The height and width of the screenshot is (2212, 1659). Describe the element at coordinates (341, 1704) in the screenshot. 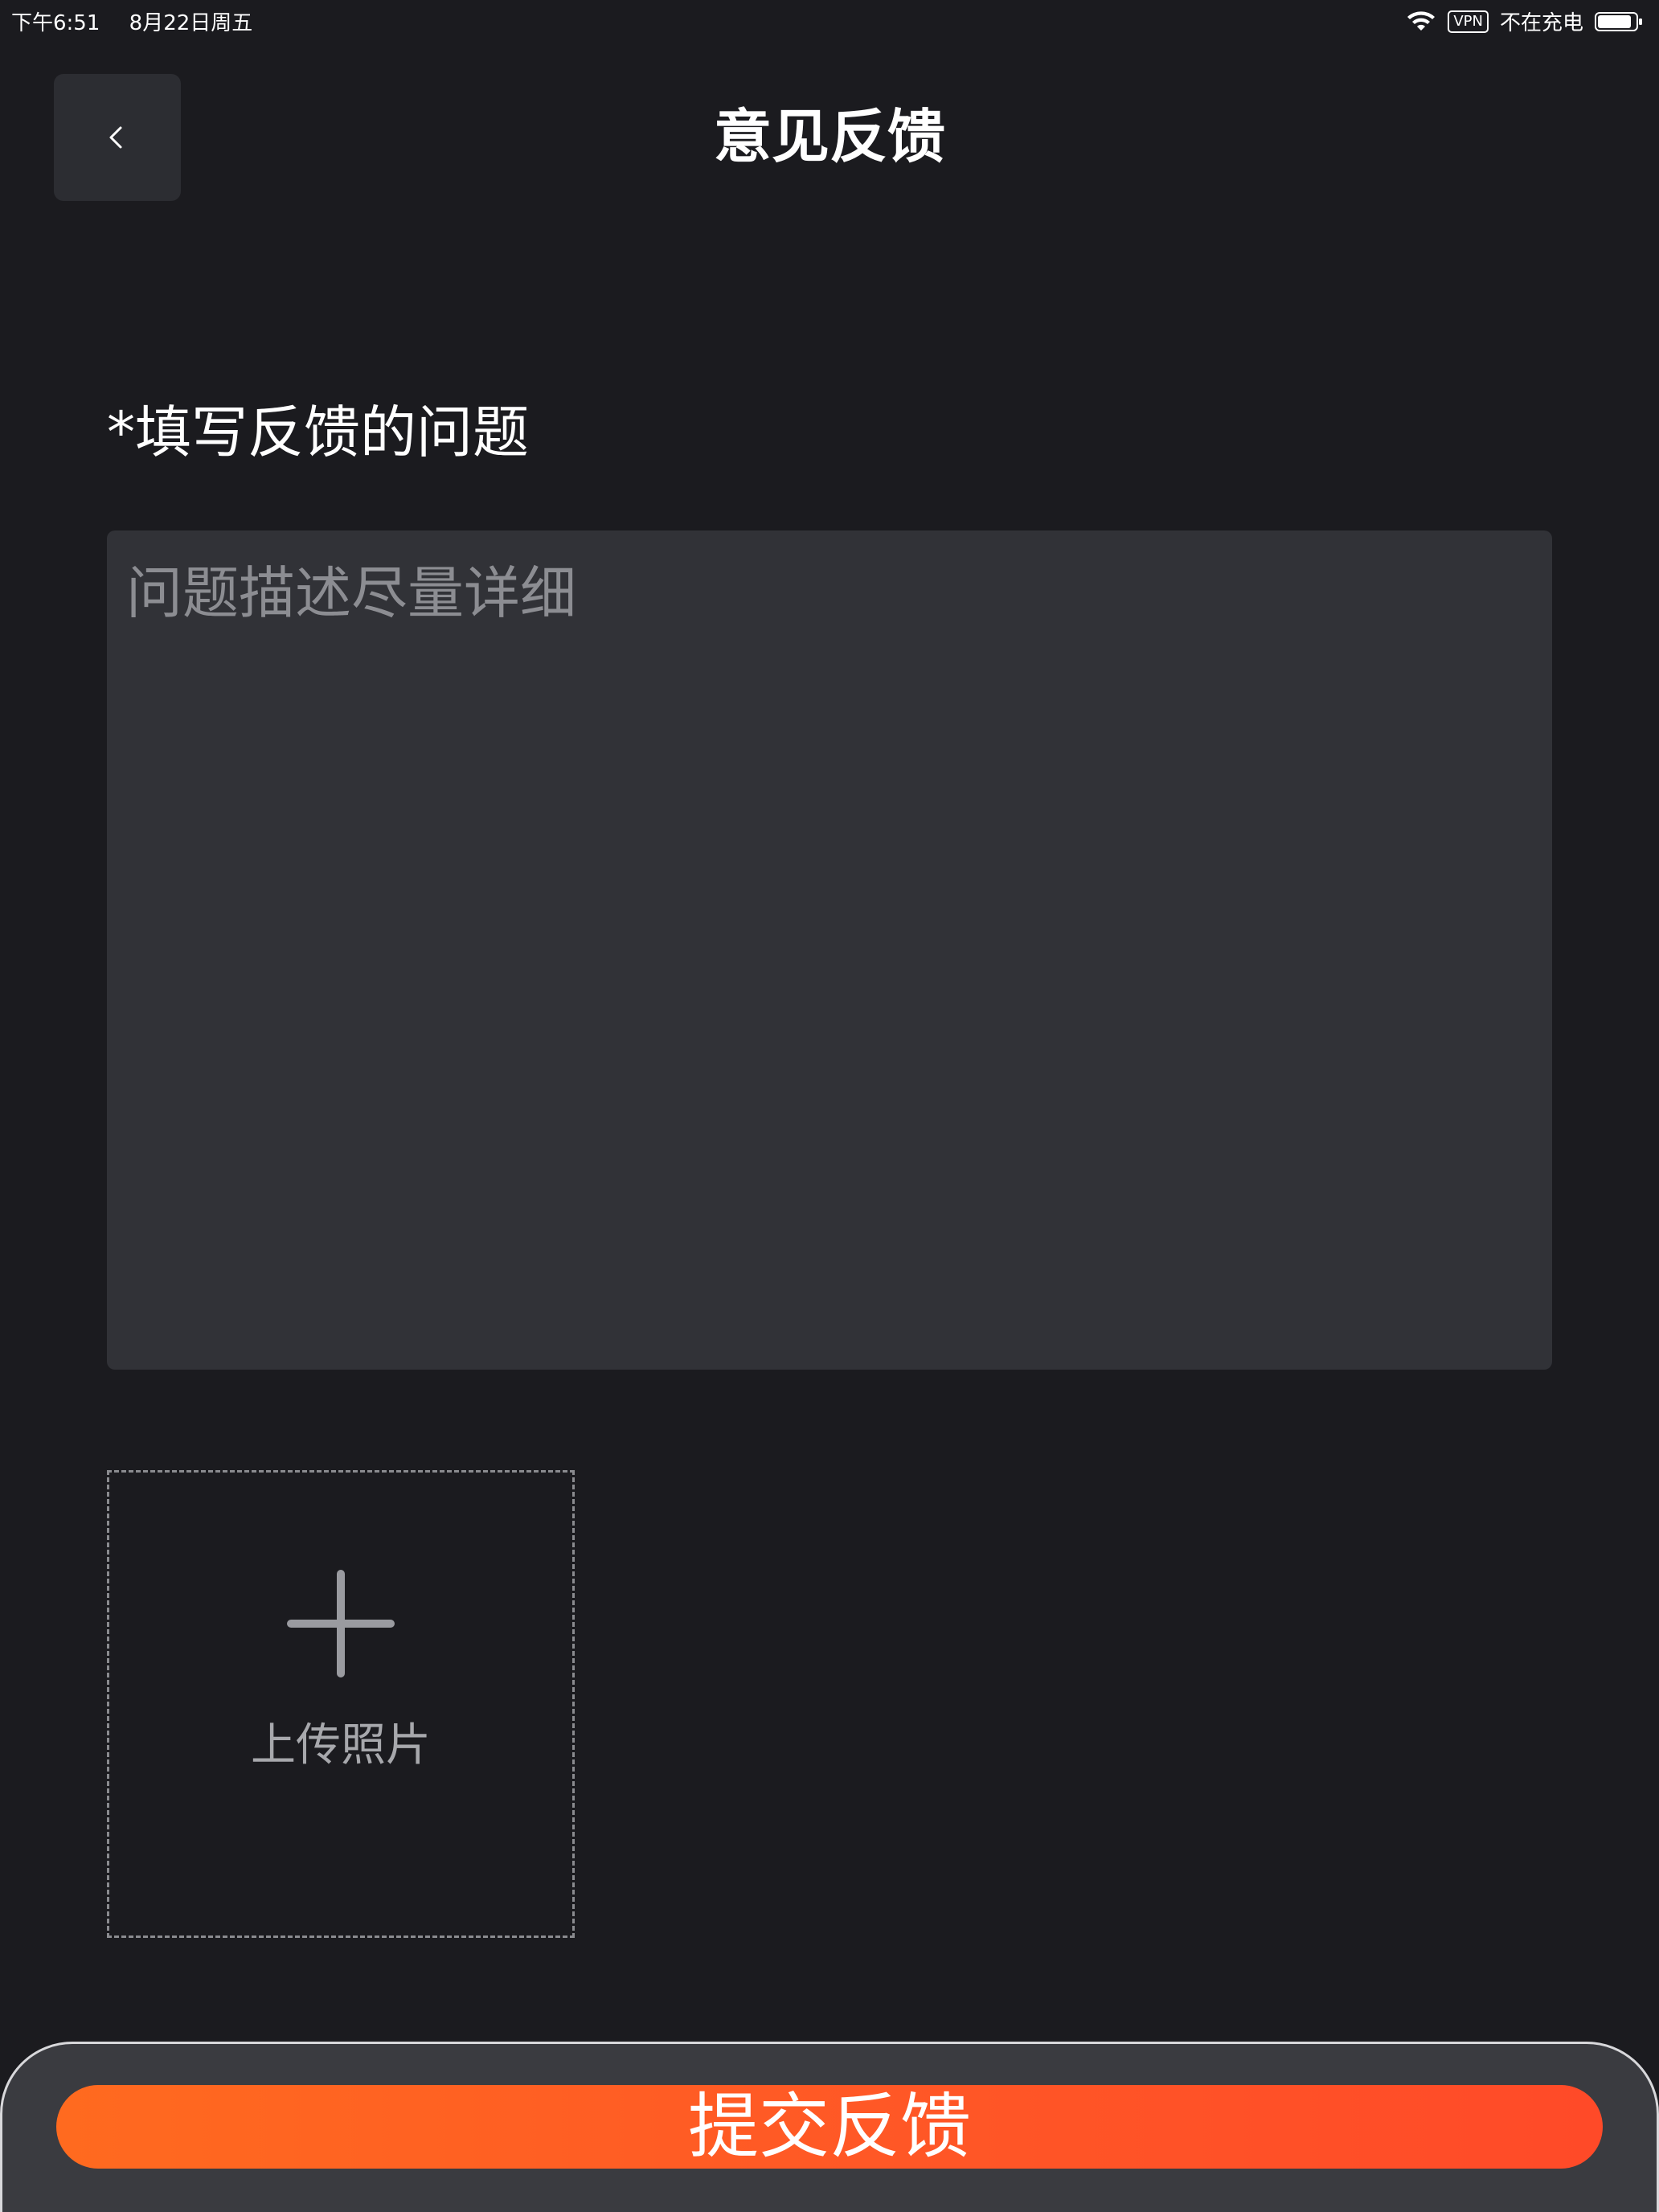

I see `upload-photo-button: 上传照片` at that location.